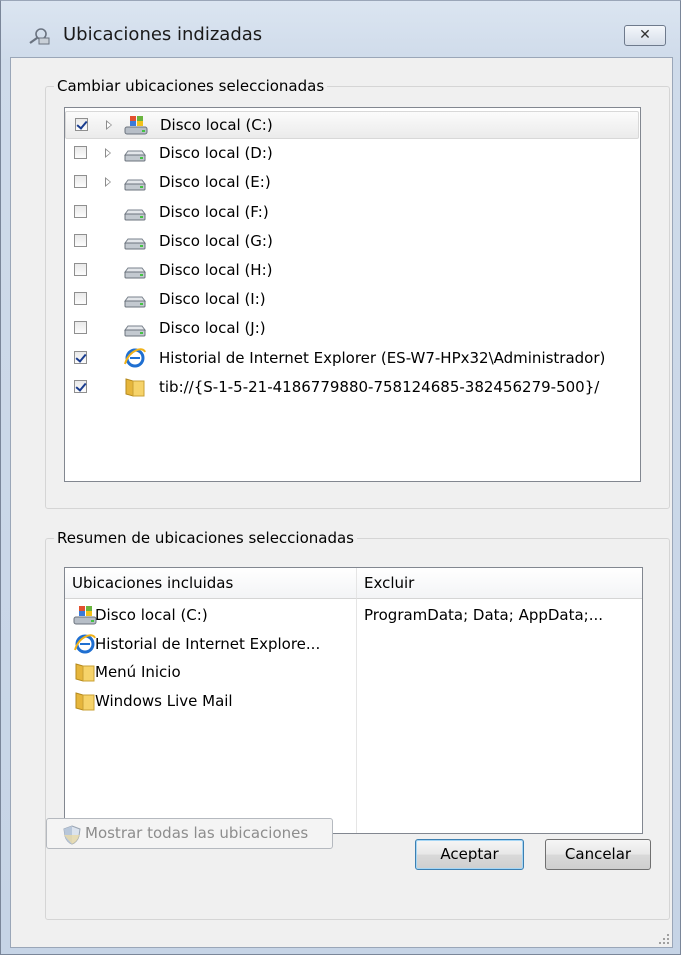  Describe the element at coordinates (499, 583) in the screenshot. I see `column-header-exclude: Excluir` at that location.